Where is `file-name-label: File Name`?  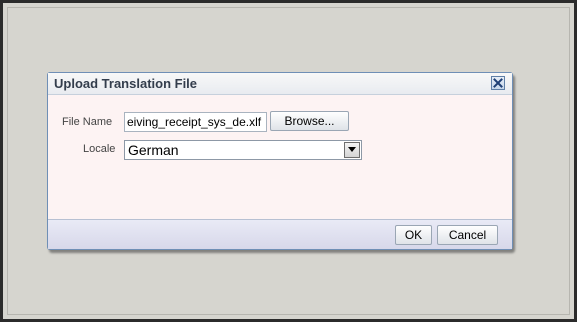 file-name-label: File Name is located at coordinates (87, 122).